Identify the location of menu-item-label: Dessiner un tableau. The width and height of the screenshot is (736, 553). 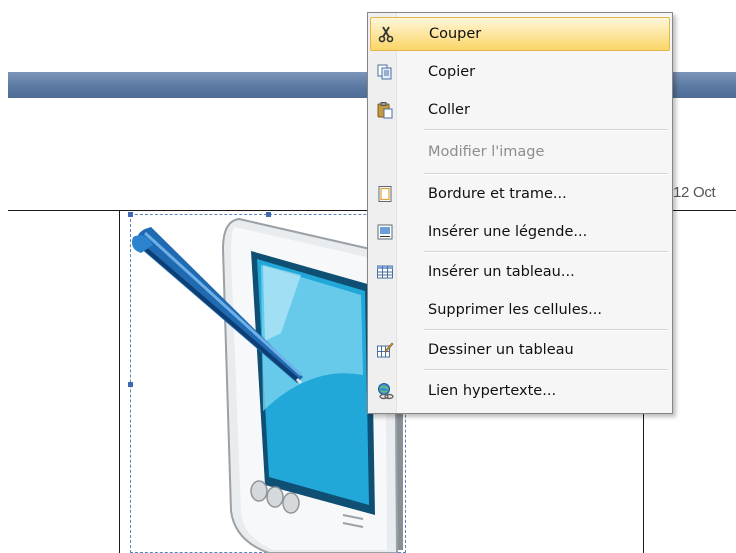
(501, 350).